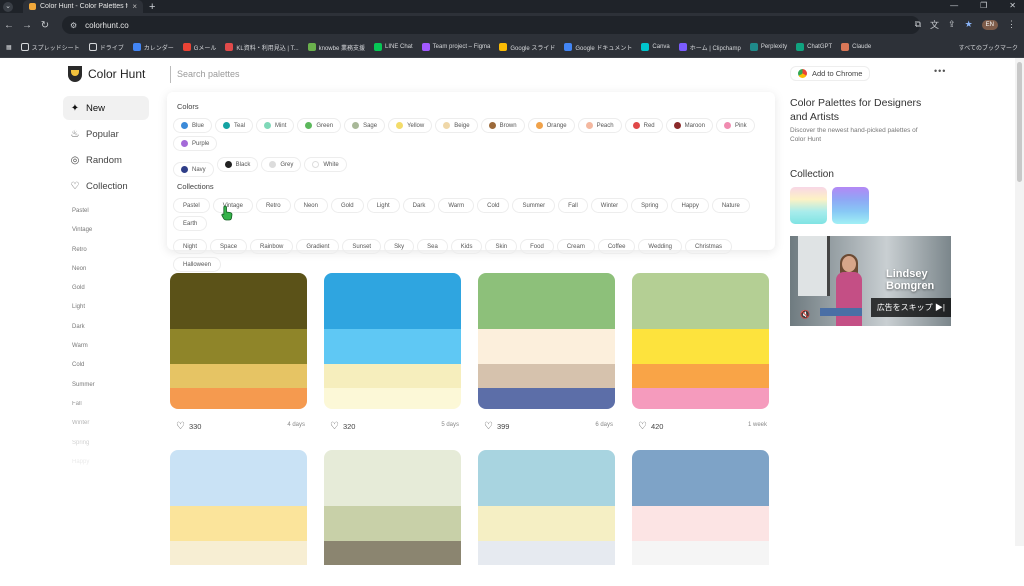 Image resolution: width=1024 pixels, height=586 pixels. I want to click on color-chip: Peach, so click(599, 125).